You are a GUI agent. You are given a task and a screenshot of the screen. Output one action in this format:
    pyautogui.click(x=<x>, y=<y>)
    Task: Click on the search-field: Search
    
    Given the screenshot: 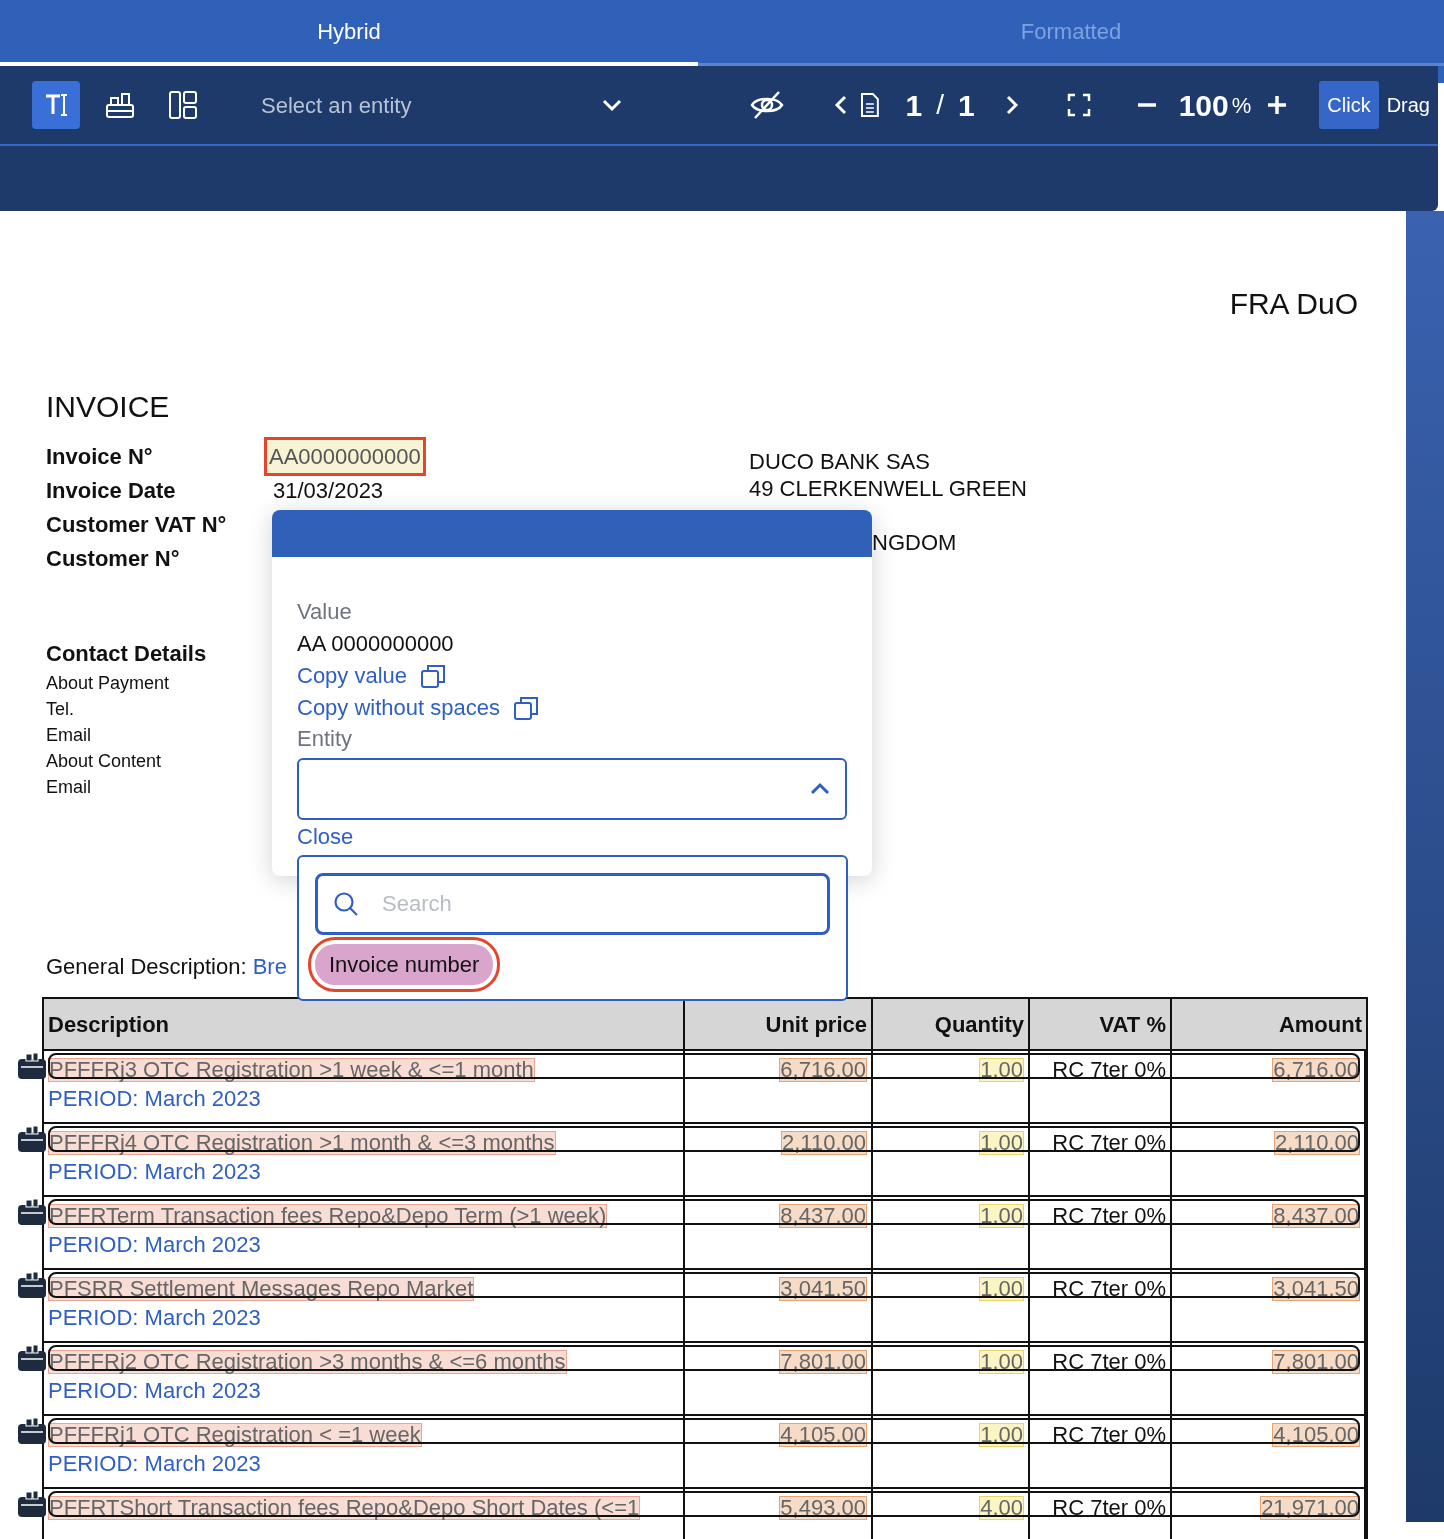 What is the action you would take?
    pyautogui.click(x=572, y=904)
    